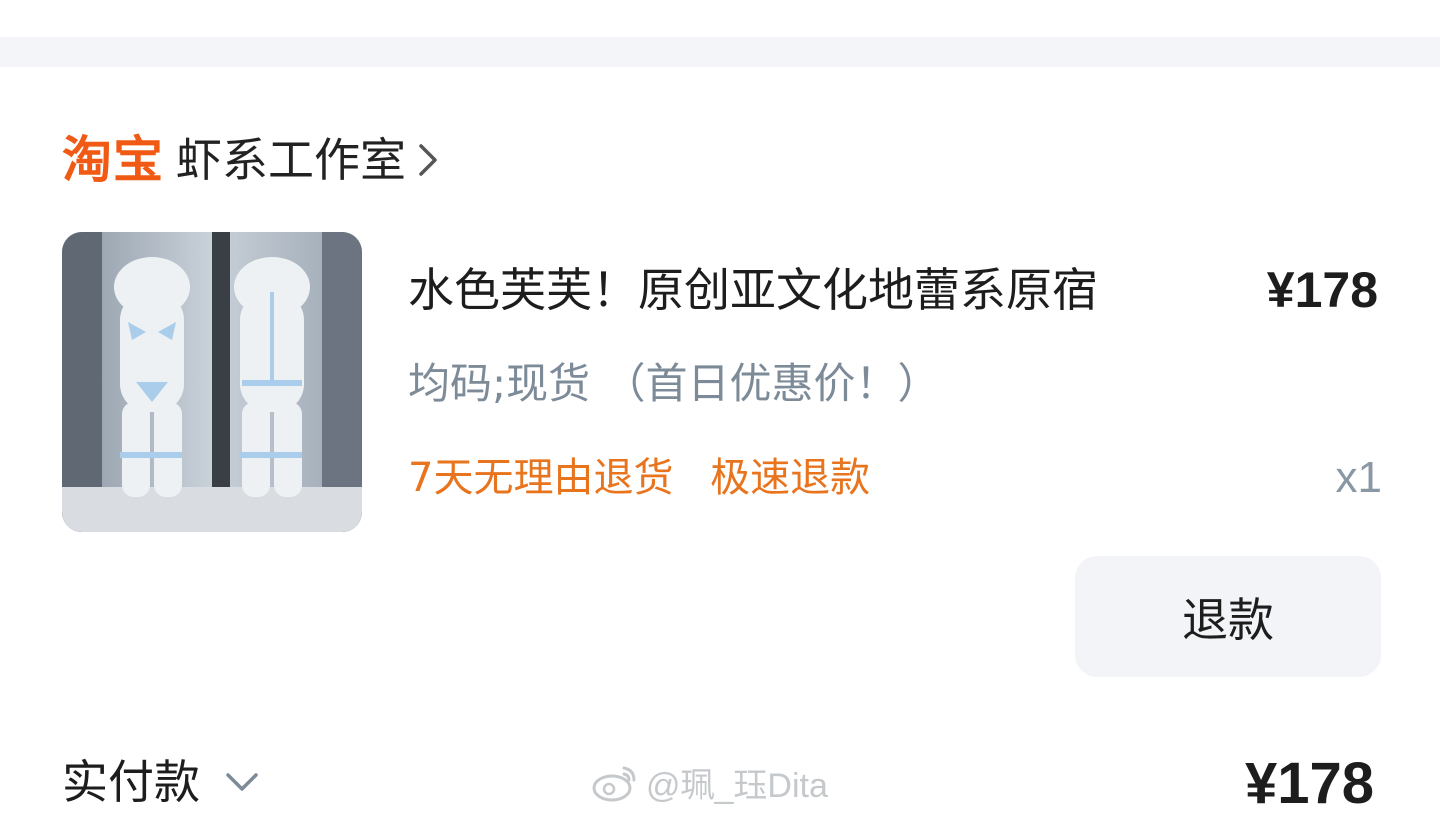 The height and width of the screenshot is (817, 1440). What do you see at coordinates (212, 382) in the screenshot?
I see `product-image` at bounding box center [212, 382].